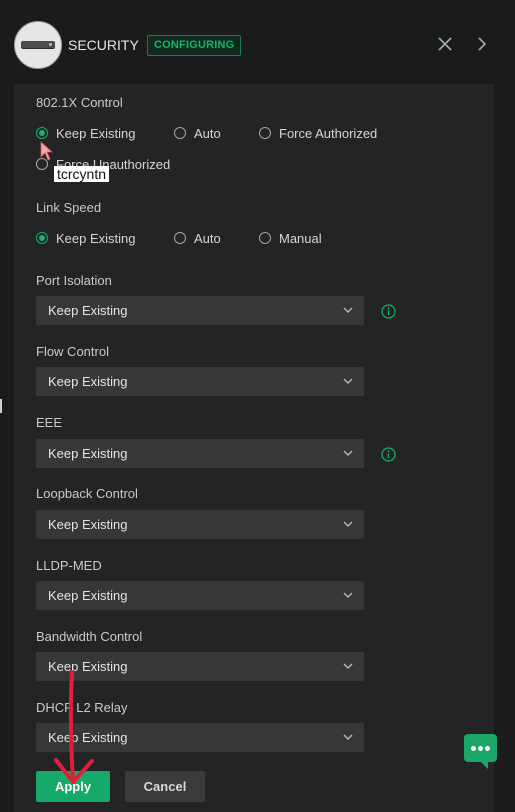  What do you see at coordinates (69, 565) in the screenshot?
I see `lldp-med-label: LLDP-MED` at bounding box center [69, 565].